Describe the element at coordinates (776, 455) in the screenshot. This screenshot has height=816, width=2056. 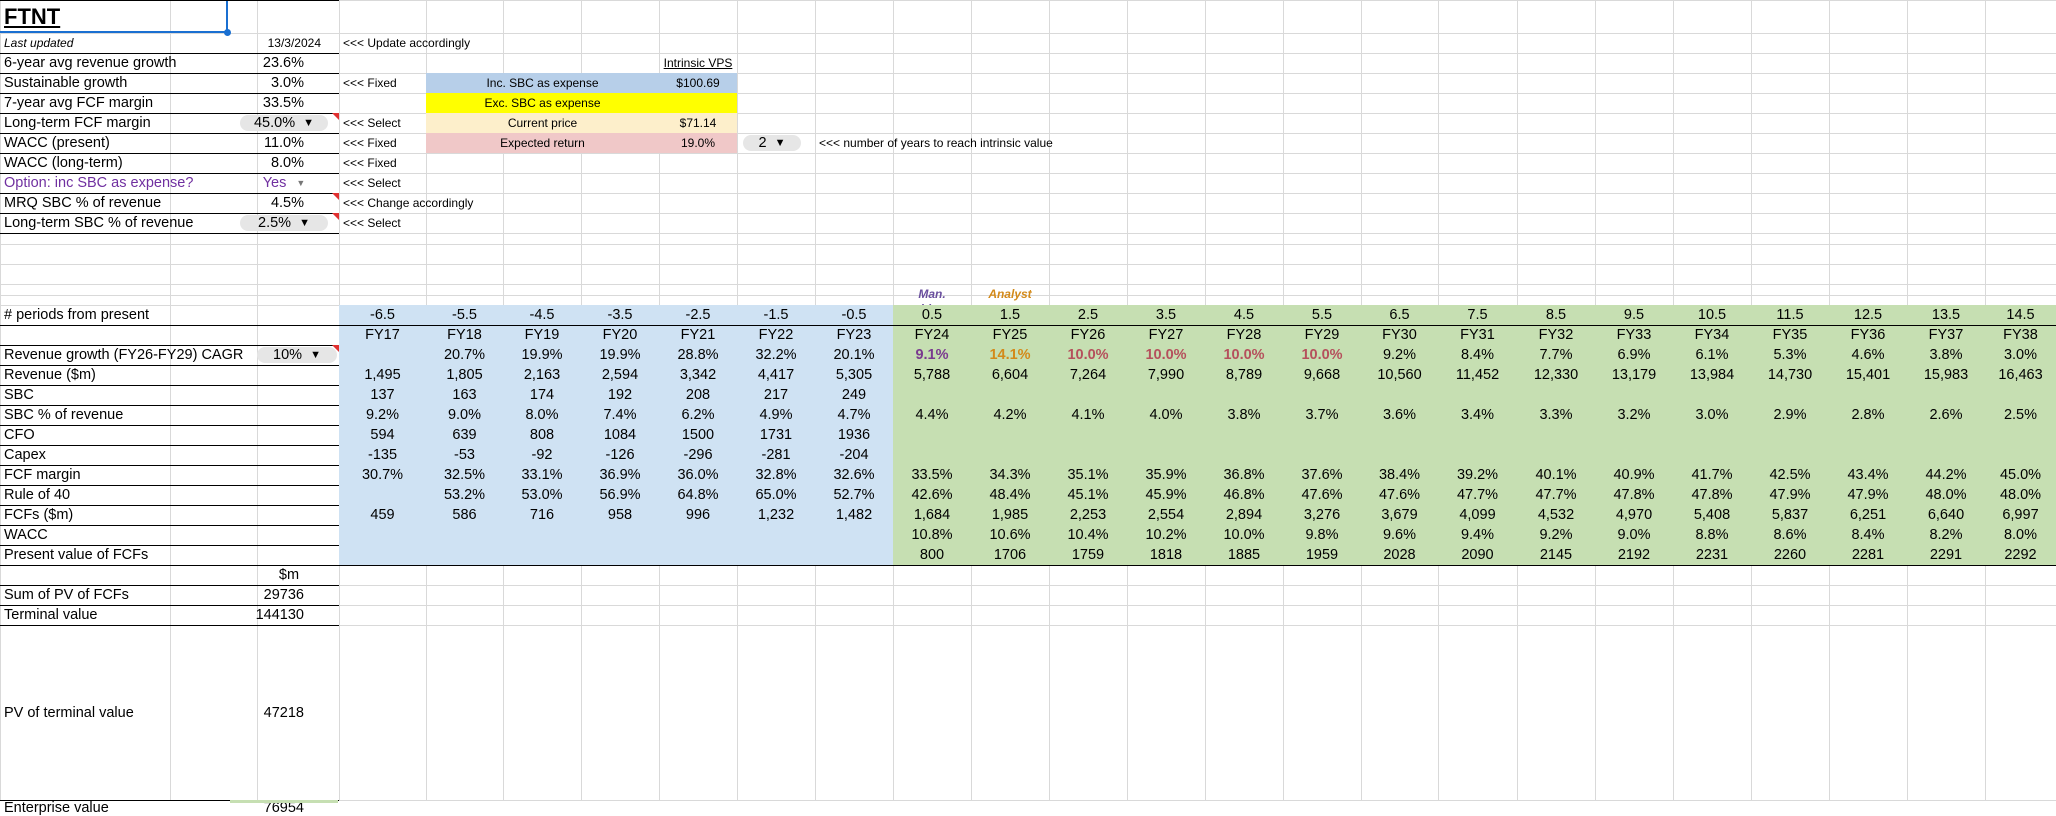
I see `data-cell: -281` at that location.